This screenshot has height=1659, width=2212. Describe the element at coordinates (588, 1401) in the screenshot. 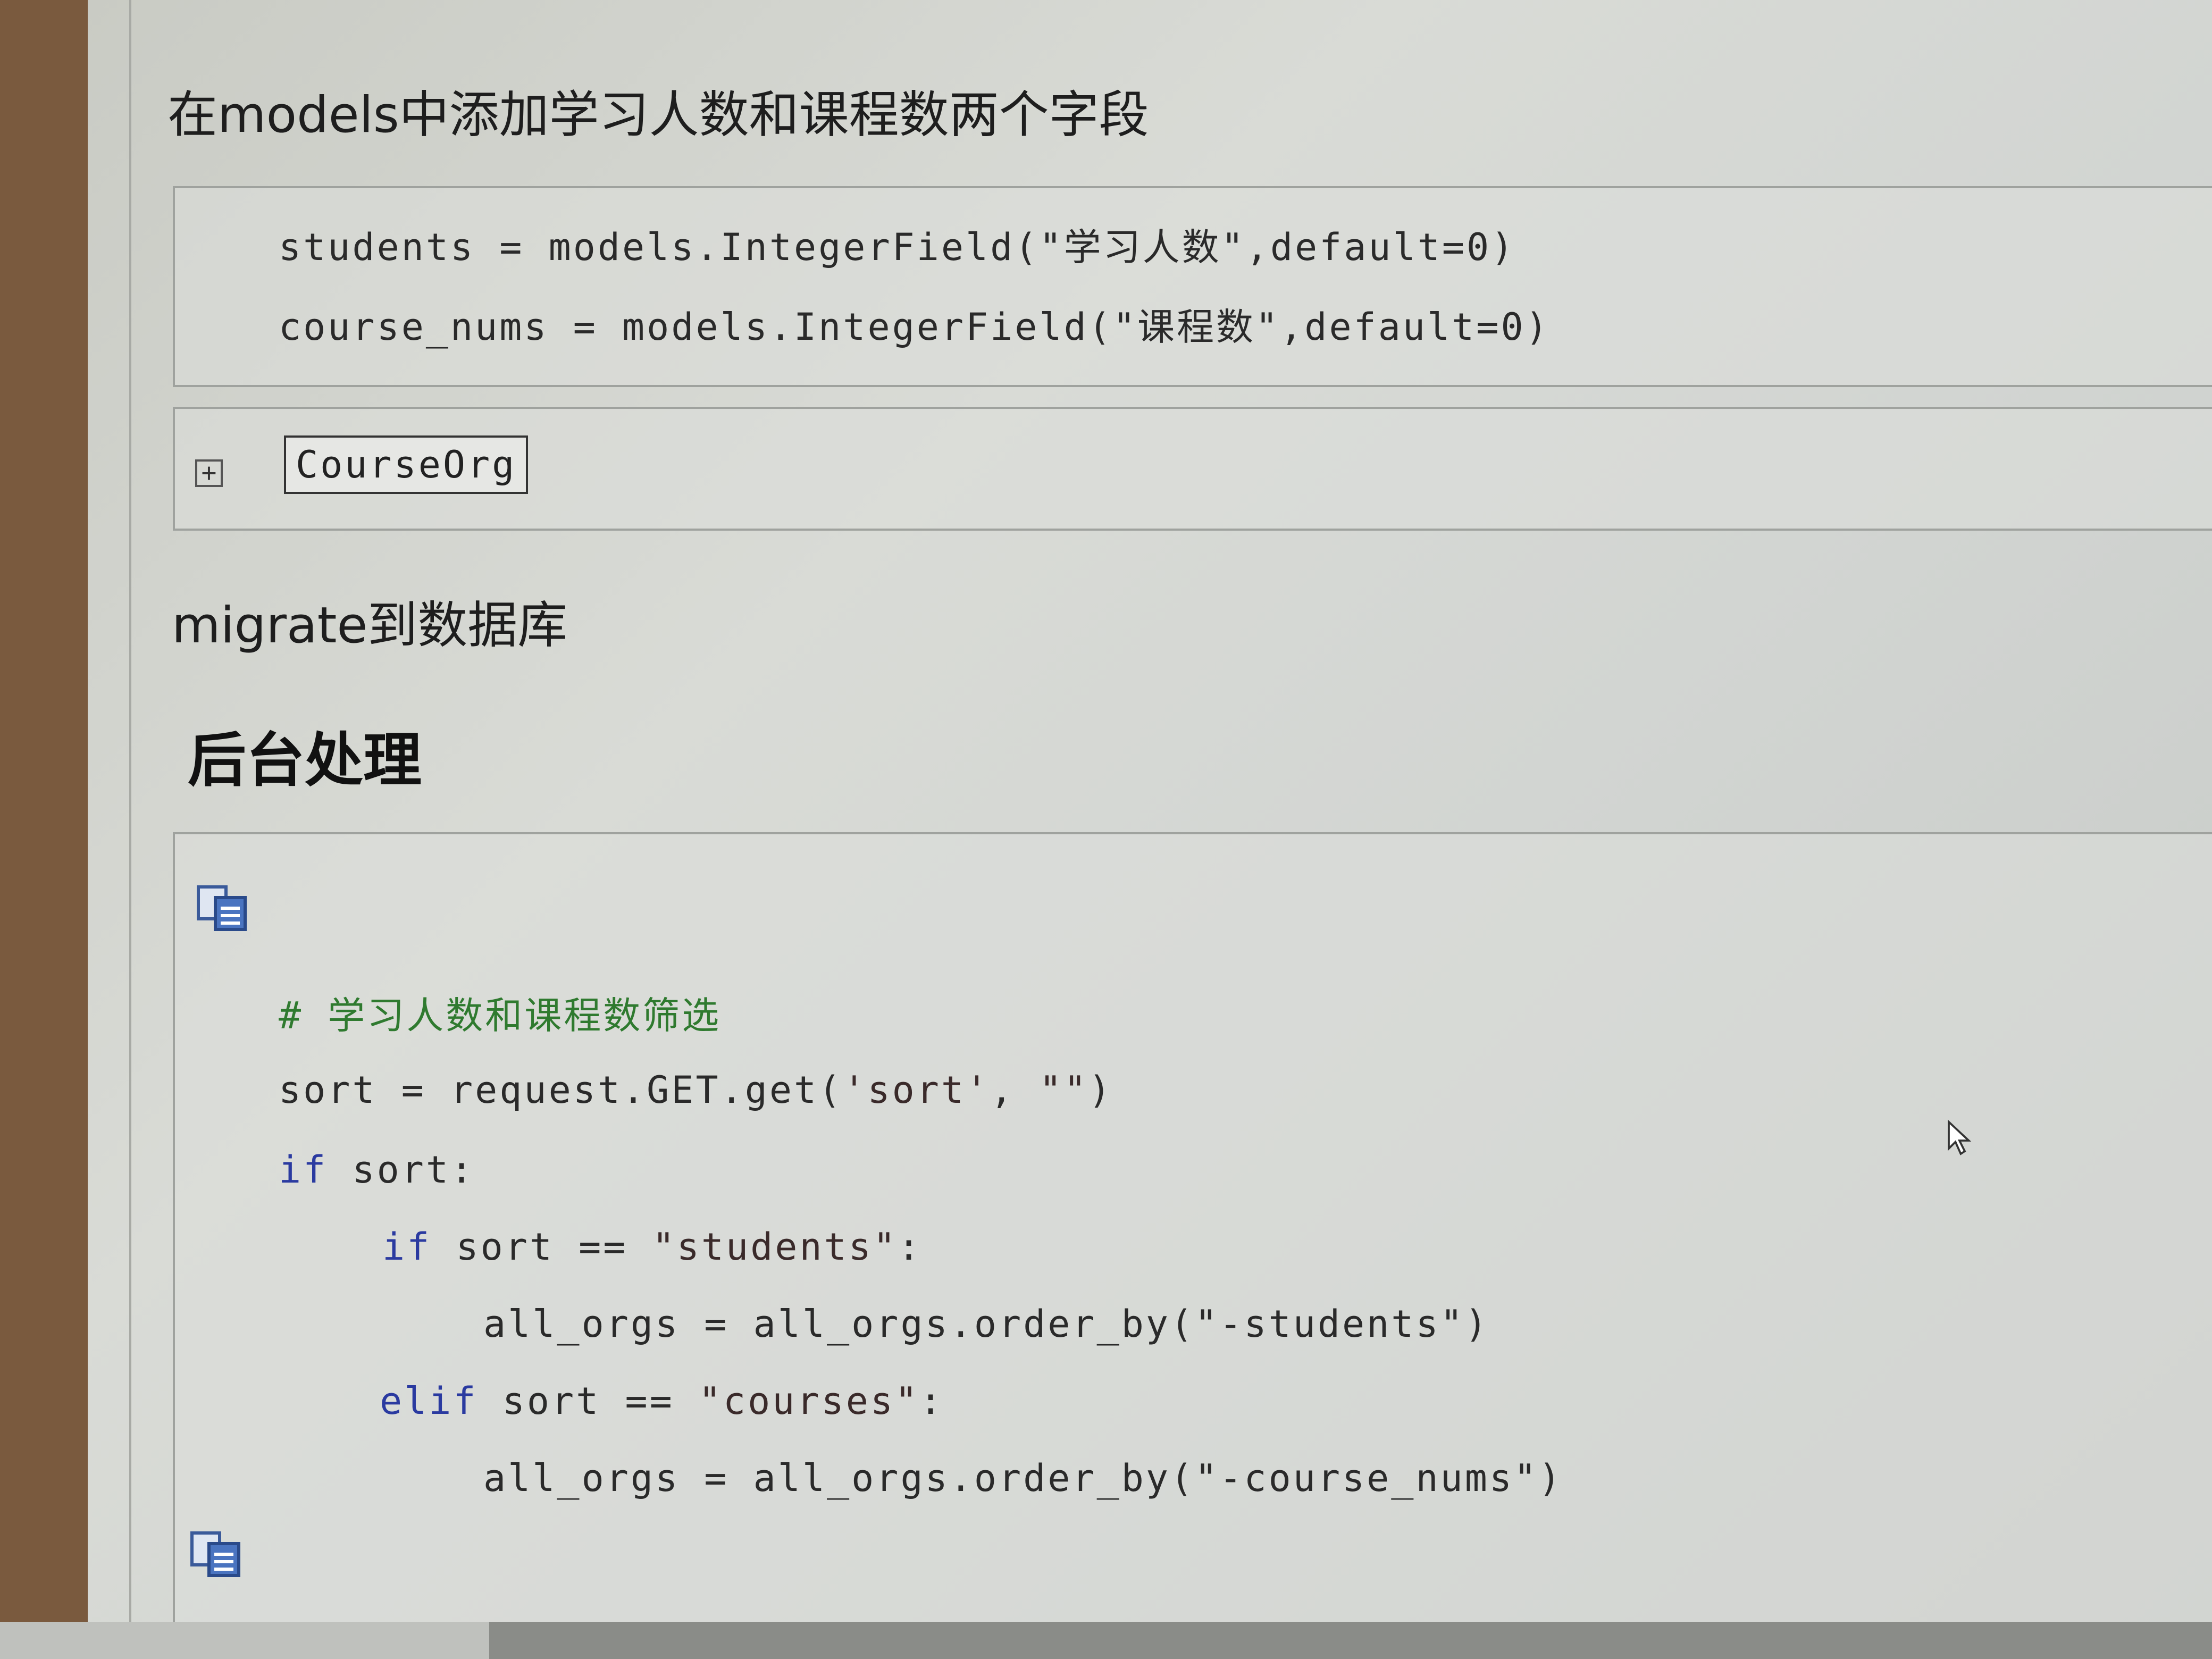

I see `code-elif-cond: sort ==` at that location.